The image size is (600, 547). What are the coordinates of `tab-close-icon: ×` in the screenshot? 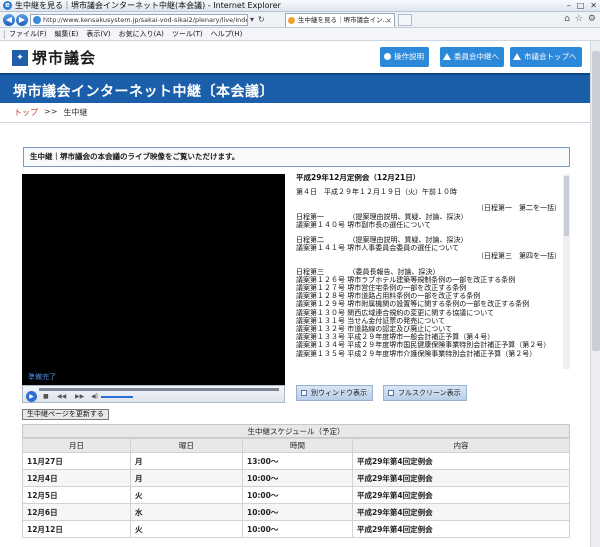 It's located at (388, 20).